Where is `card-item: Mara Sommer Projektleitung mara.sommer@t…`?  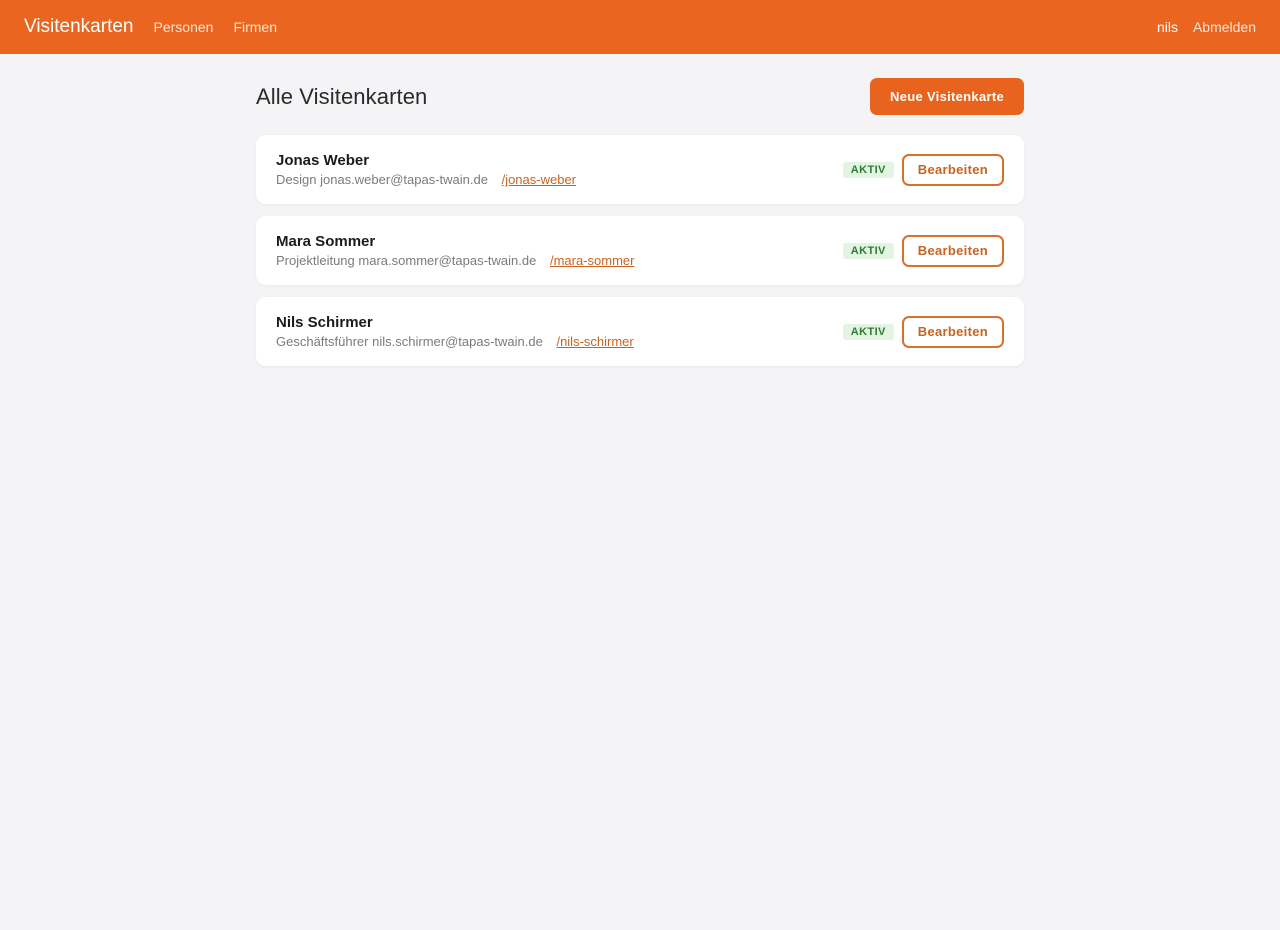
card-item: Mara Sommer Projektleitung mara.sommer@t… is located at coordinates (640, 250).